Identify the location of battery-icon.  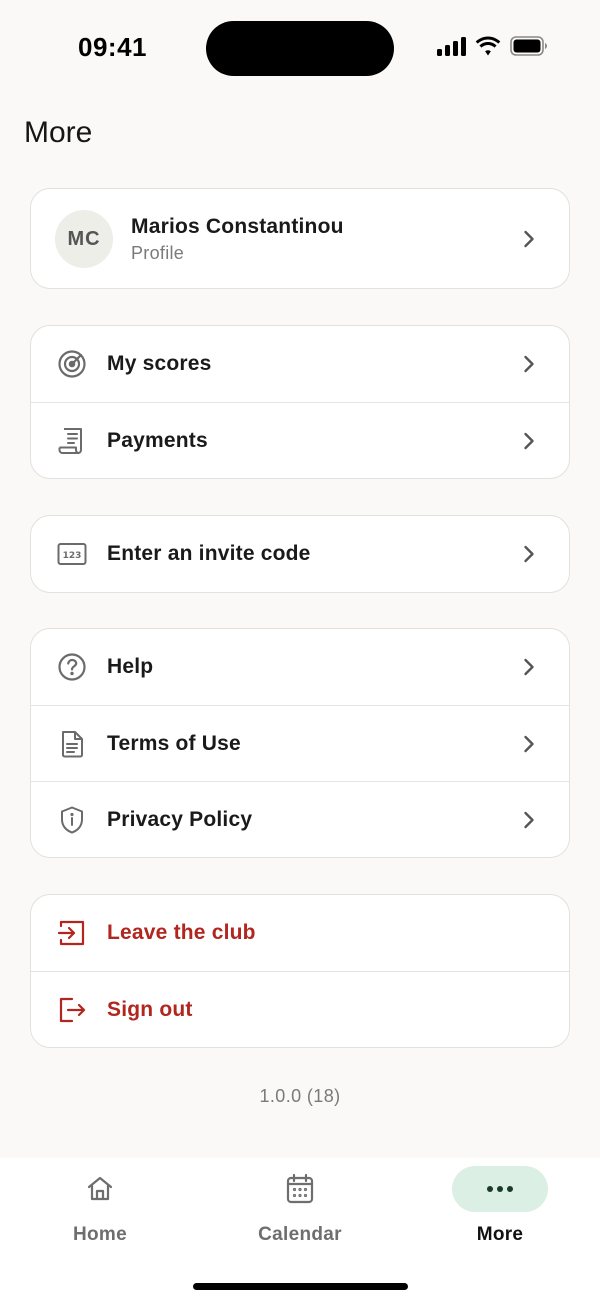
(528, 46).